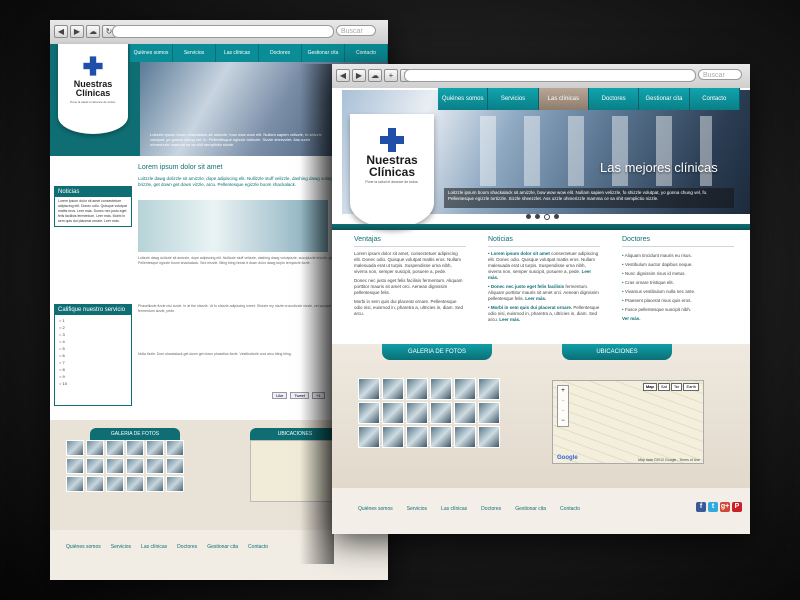 The height and width of the screenshot is (600, 800). I want to click on list-item: Nunc dignissim risus id metus., so click(678, 273).